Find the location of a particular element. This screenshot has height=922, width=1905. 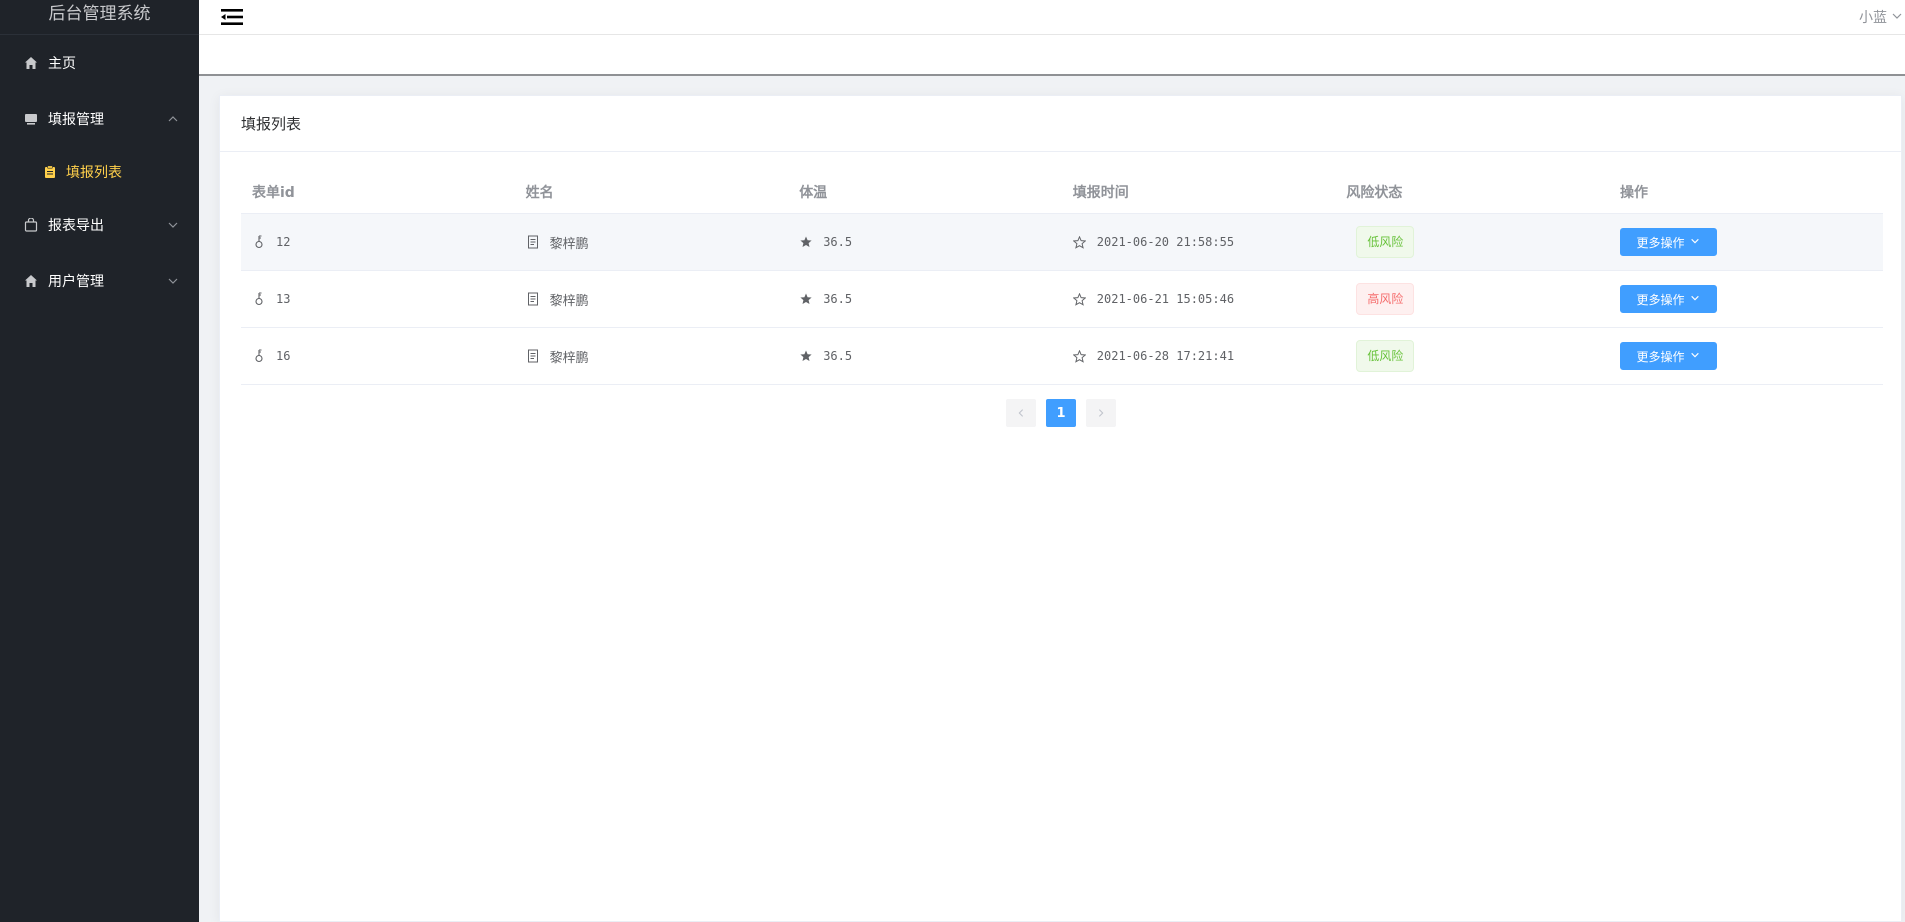

cell-time: 2021-06-21 15:05:46 is located at coordinates (1165, 299).